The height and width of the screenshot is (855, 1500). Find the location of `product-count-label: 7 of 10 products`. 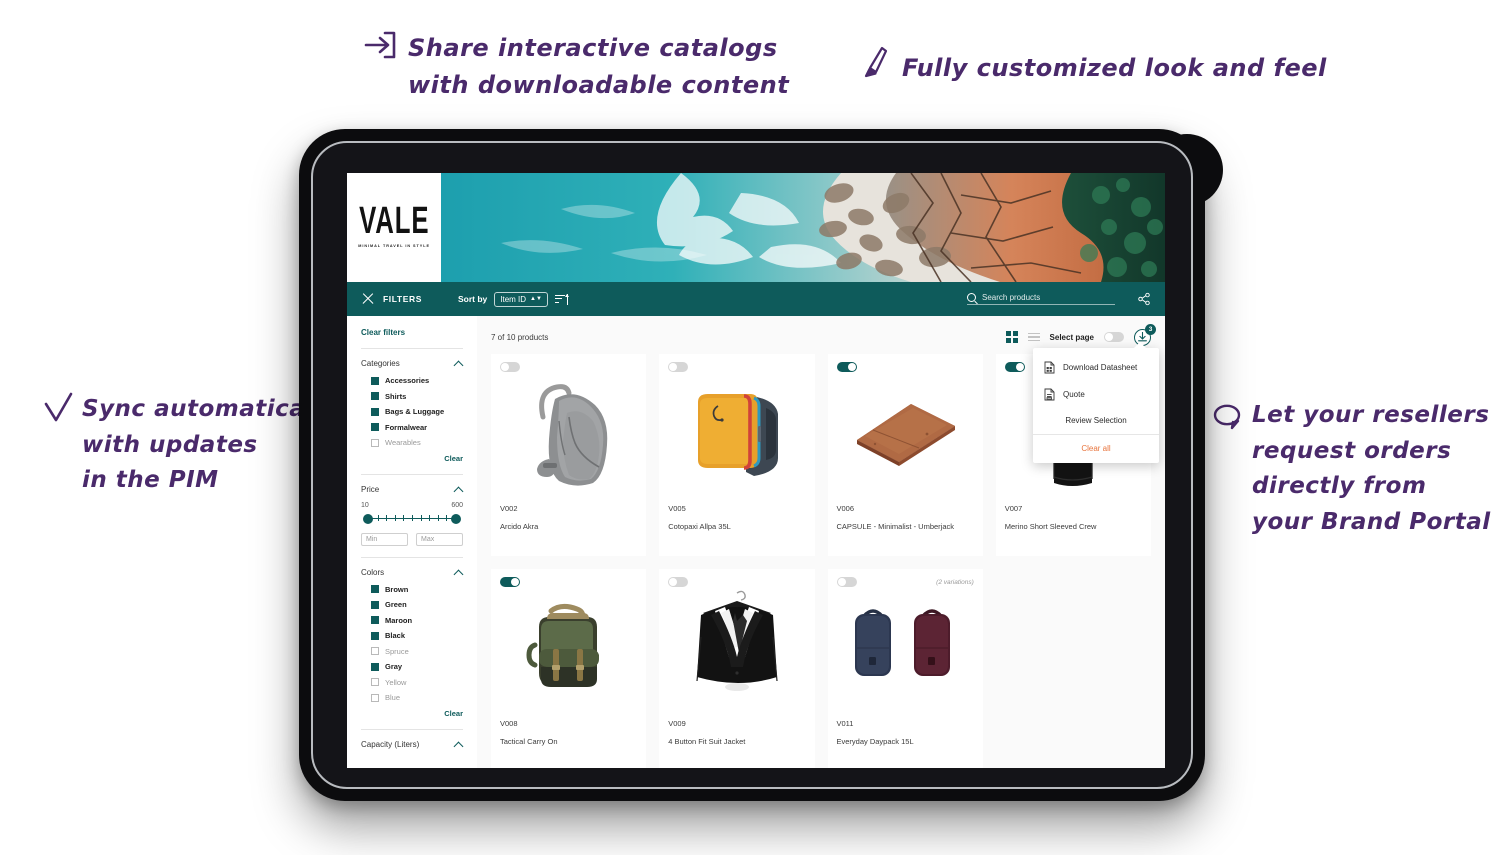

product-count-label: 7 of 10 products is located at coordinates (520, 337).